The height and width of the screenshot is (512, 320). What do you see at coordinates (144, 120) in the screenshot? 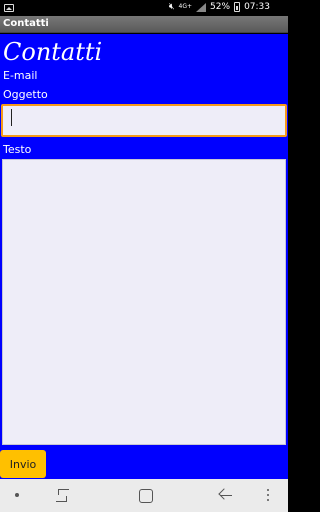
I see `oggetto-input` at bounding box center [144, 120].